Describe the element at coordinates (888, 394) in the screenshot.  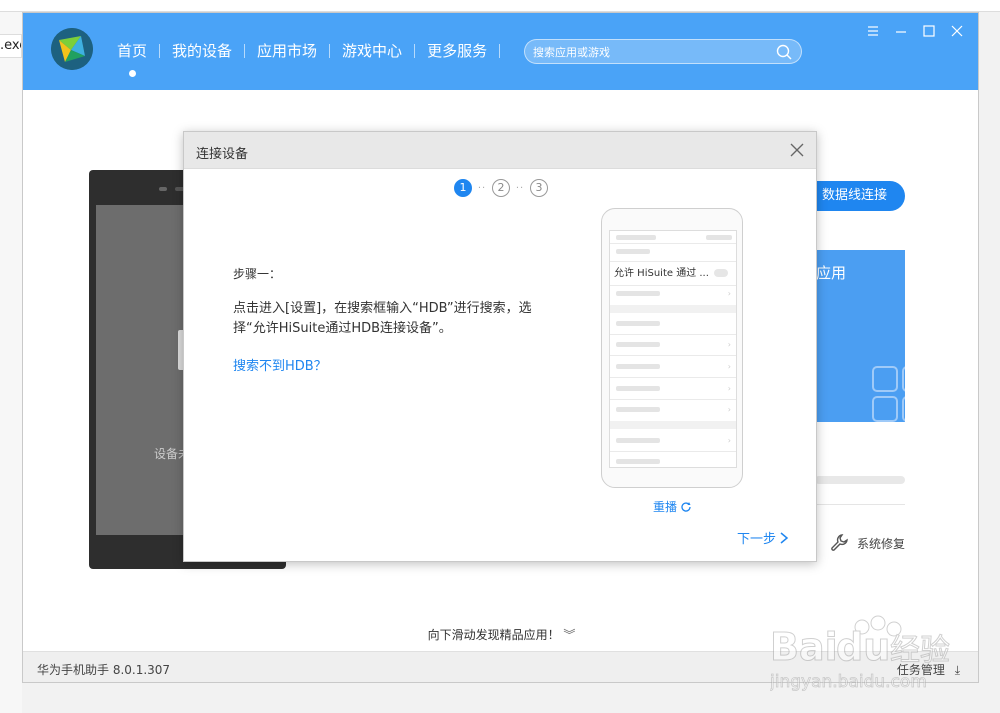
I see `grid-icon` at that location.